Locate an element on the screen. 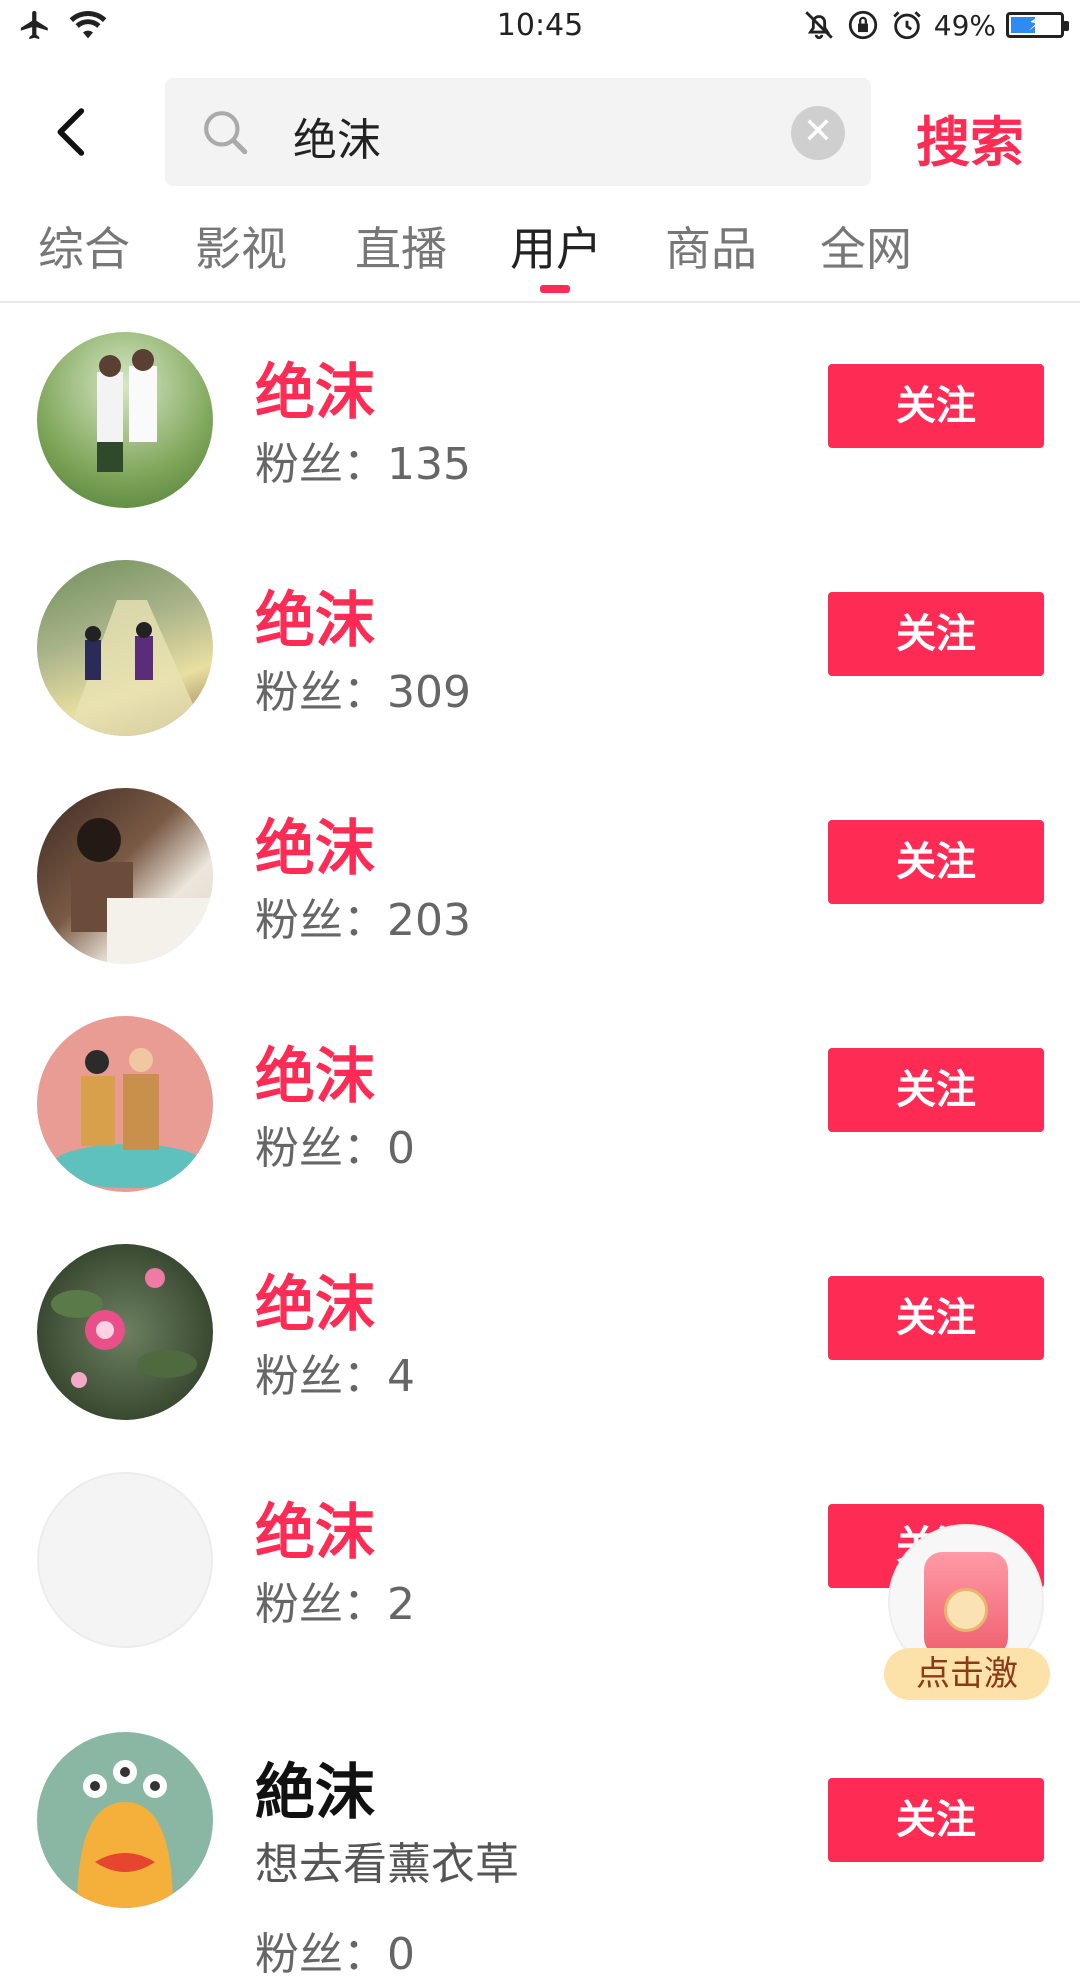  list-item: 绝沫 粉丝：0 关注 is located at coordinates (540, 1110).